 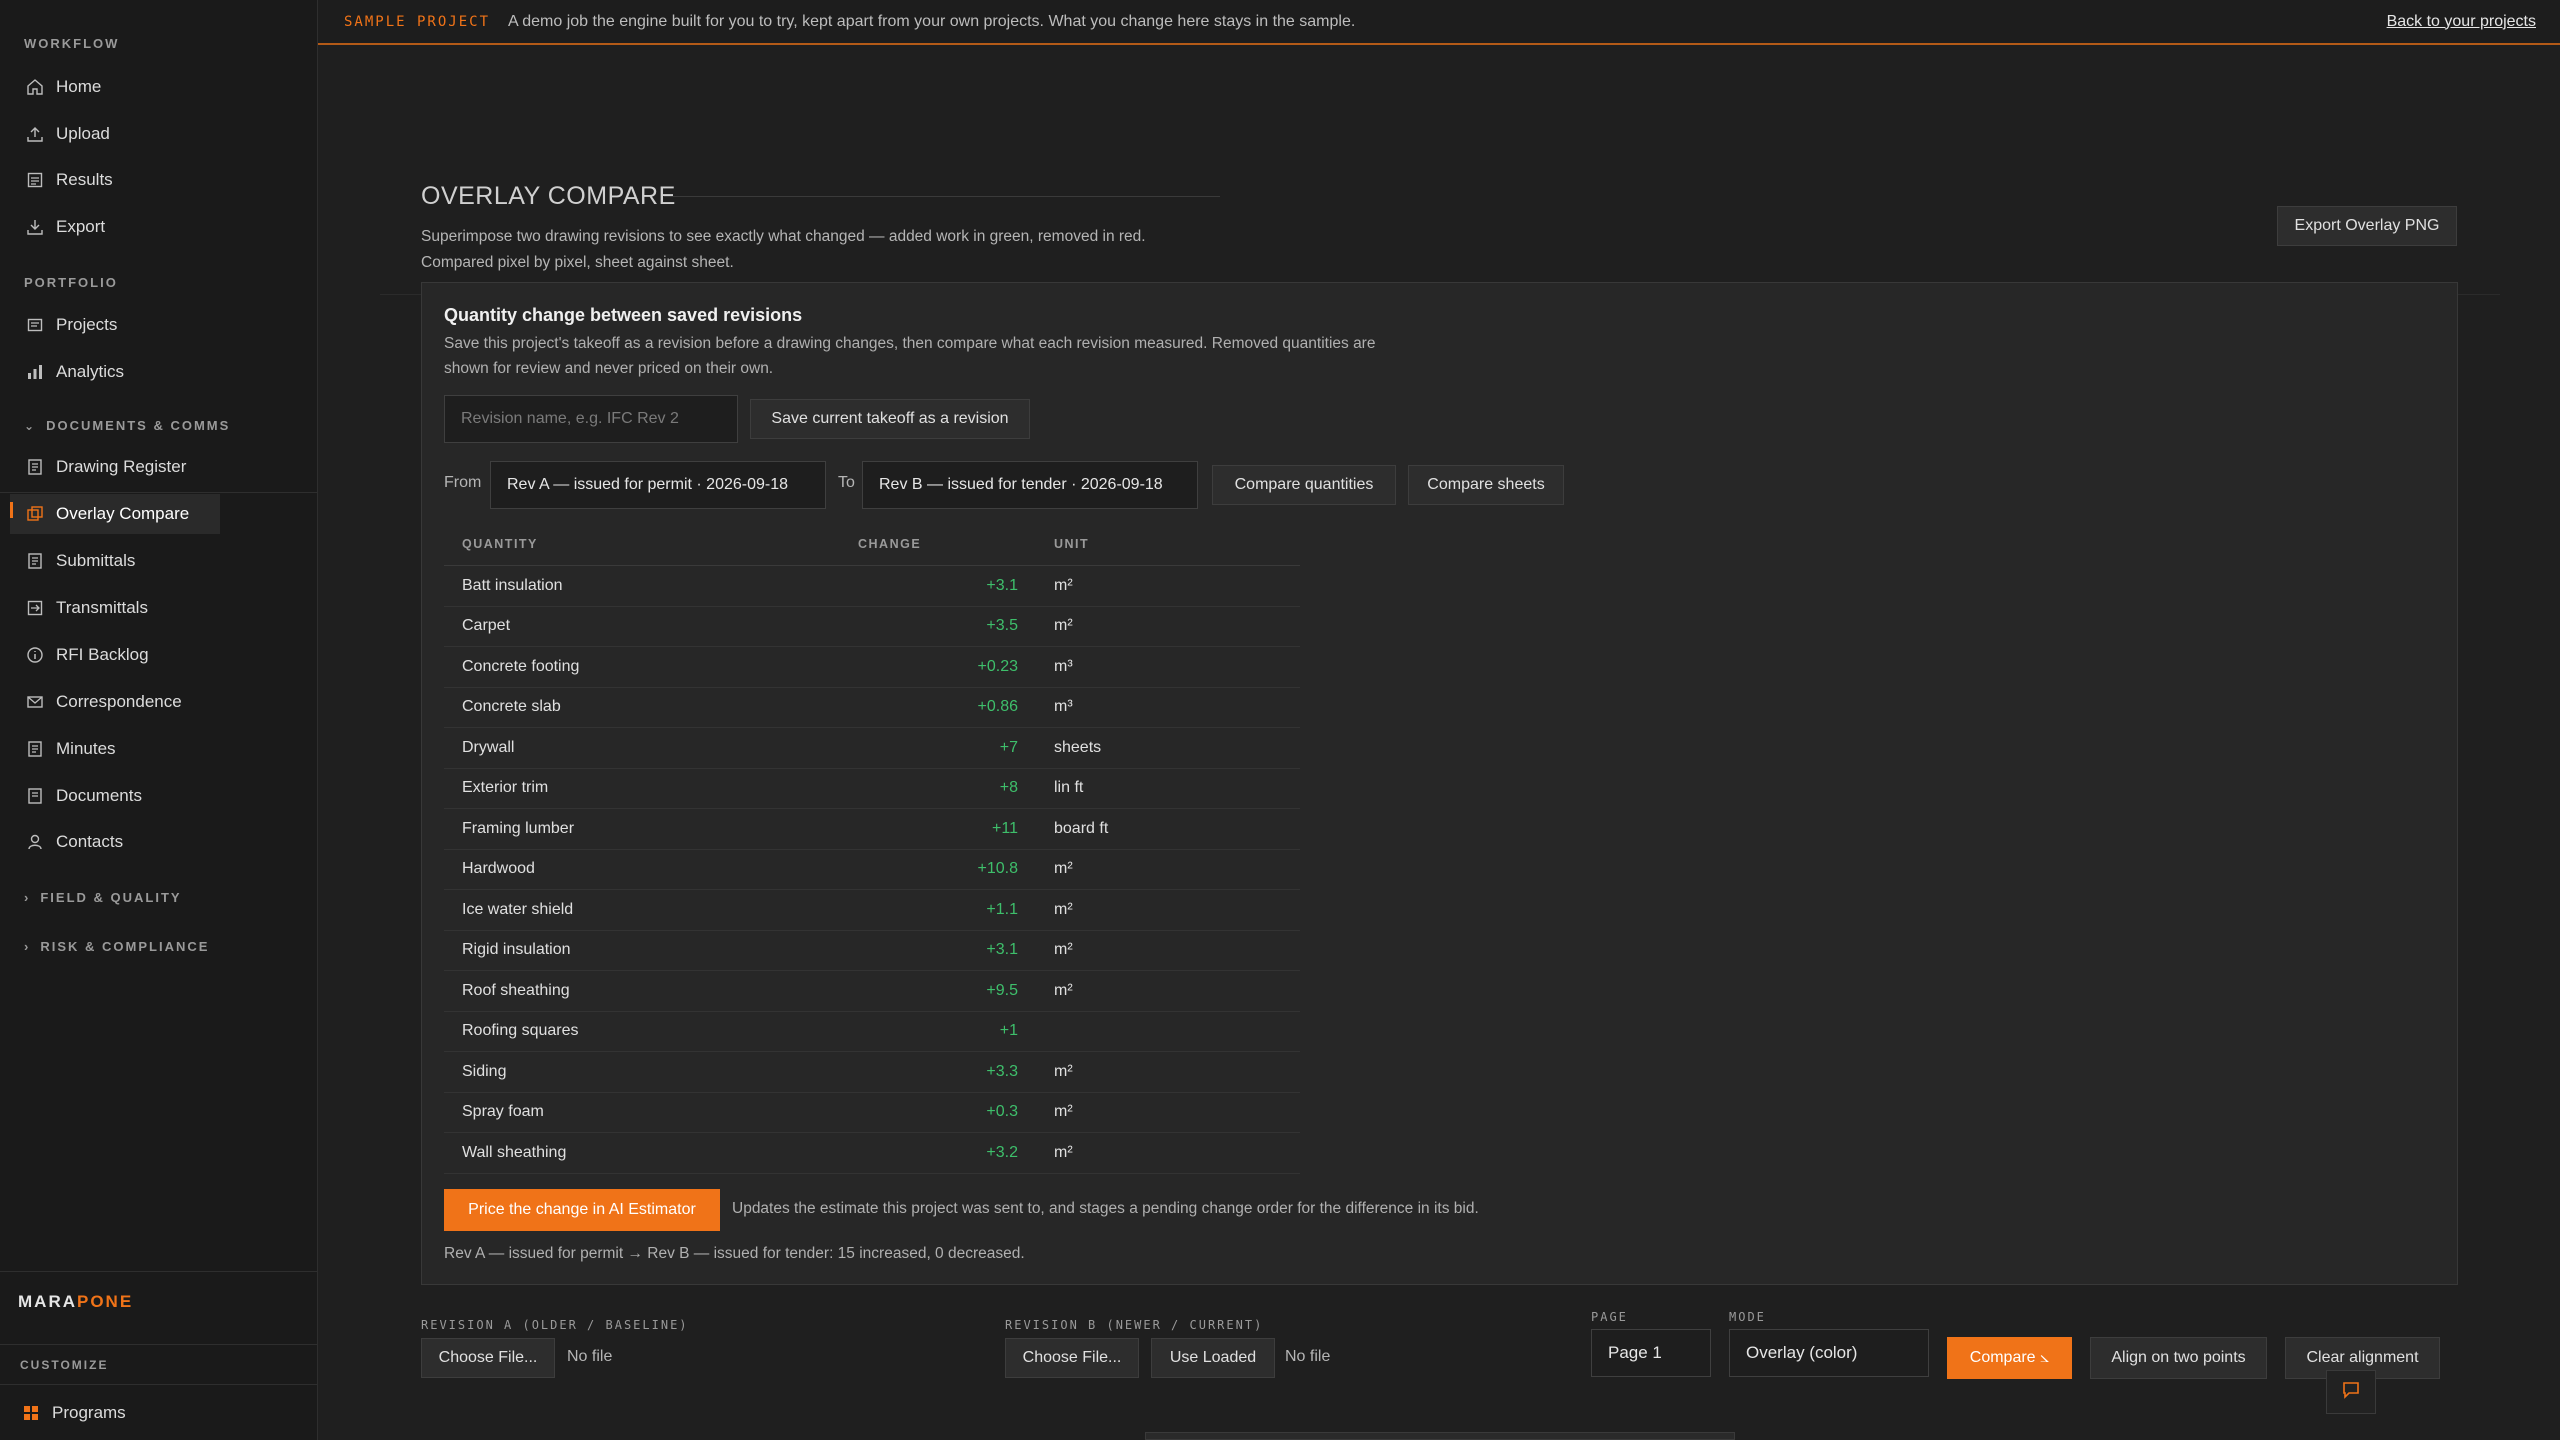 I want to click on sidebar-item-label: Correspondence, so click(x=119, y=701).